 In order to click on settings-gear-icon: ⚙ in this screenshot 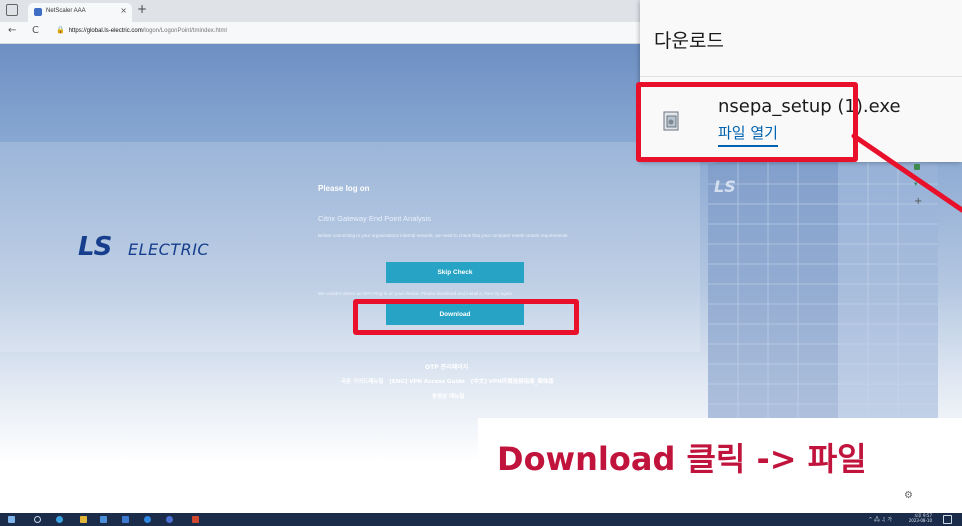, I will do `click(908, 495)`.